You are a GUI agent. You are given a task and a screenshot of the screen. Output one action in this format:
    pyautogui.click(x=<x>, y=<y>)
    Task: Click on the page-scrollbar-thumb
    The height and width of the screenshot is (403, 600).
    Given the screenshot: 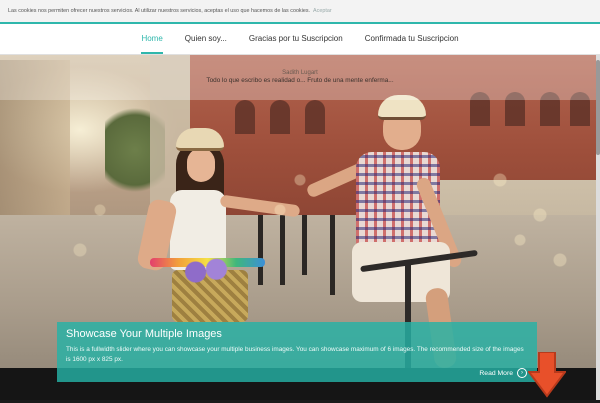 What is the action you would take?
    pyautogui.click(x=598, y=107)
    